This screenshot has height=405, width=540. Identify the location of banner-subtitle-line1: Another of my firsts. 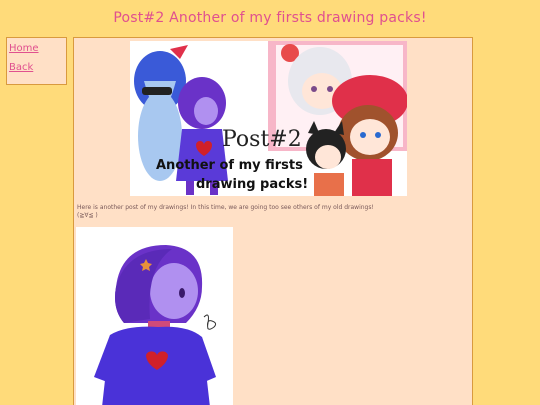
(229, 165).